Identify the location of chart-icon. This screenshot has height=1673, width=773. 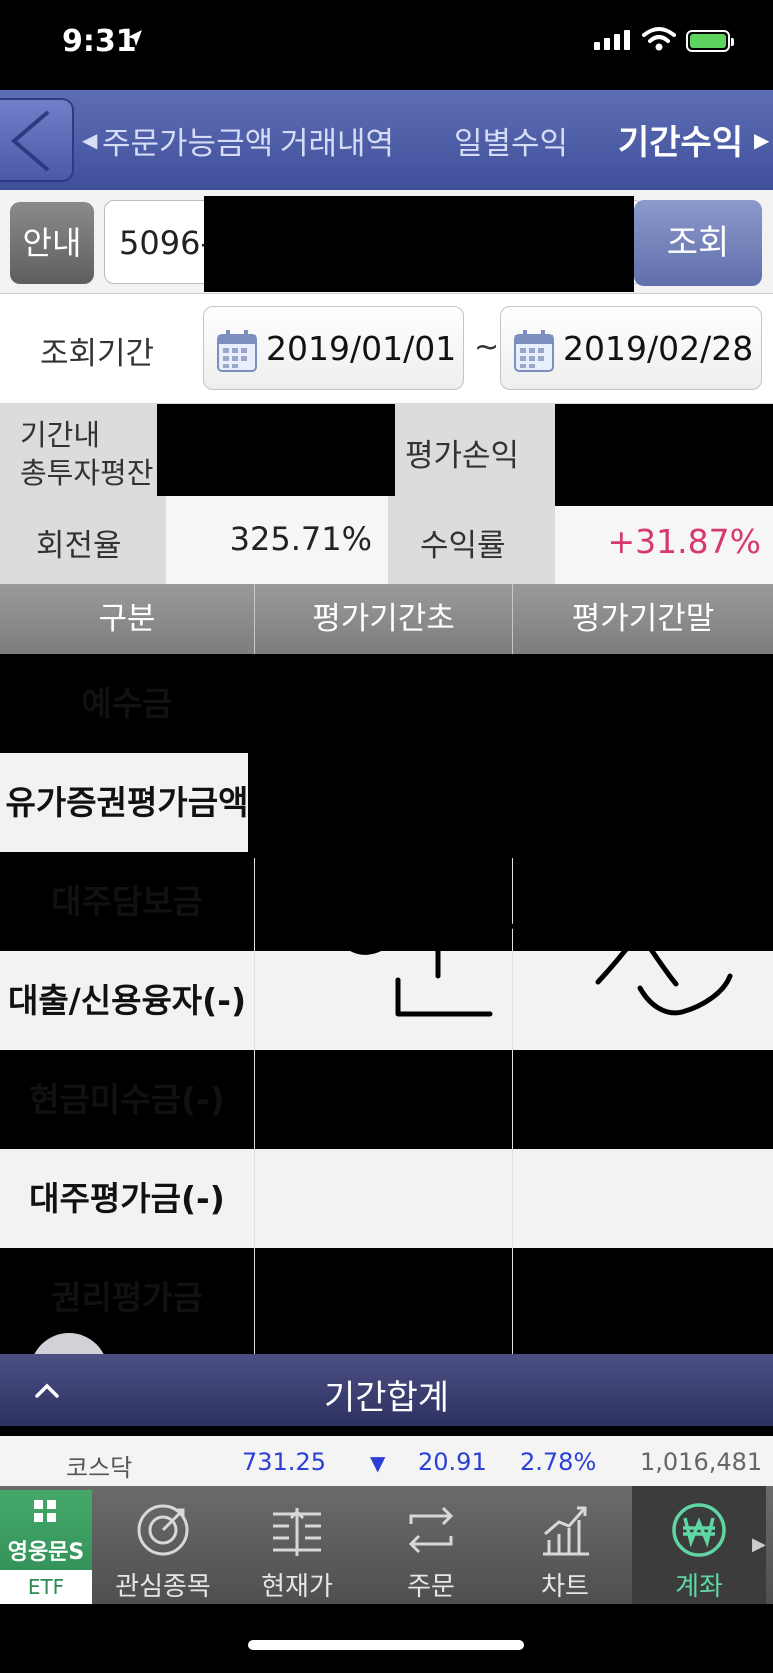
(566, 1531).